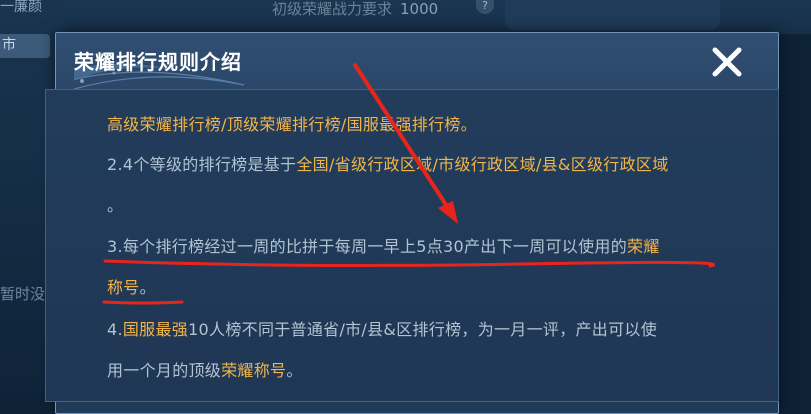 This screenshot has width=811, height=414. I want to click on close-button, so click(727, 62).